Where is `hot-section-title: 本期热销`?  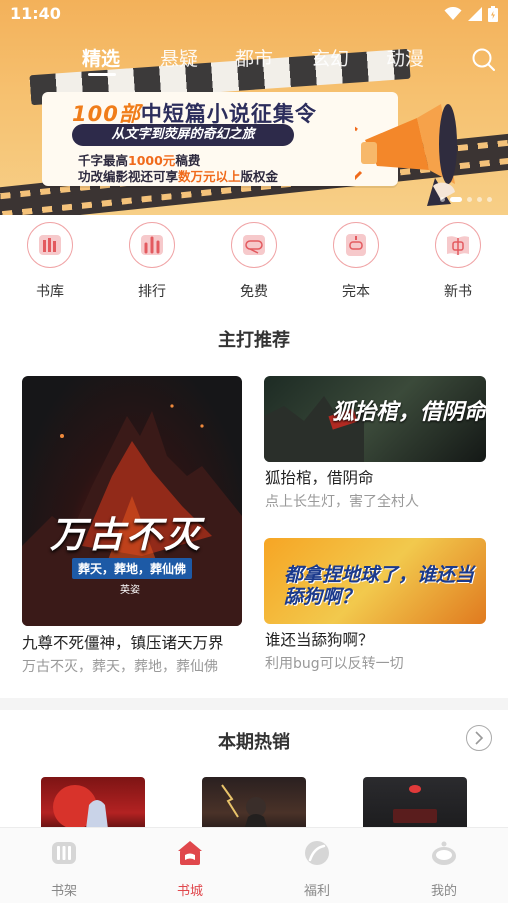 hot-section-title: 本期热销 is located at coordinates (254, 742).